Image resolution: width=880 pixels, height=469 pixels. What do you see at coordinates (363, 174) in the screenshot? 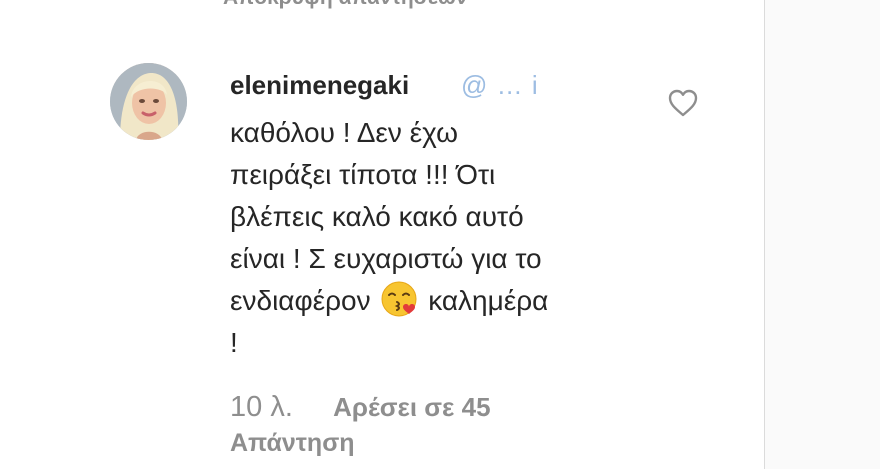
I see `comment-line: πειράξει τίποτα !!! Ότι` at bounding box center [363, 174].